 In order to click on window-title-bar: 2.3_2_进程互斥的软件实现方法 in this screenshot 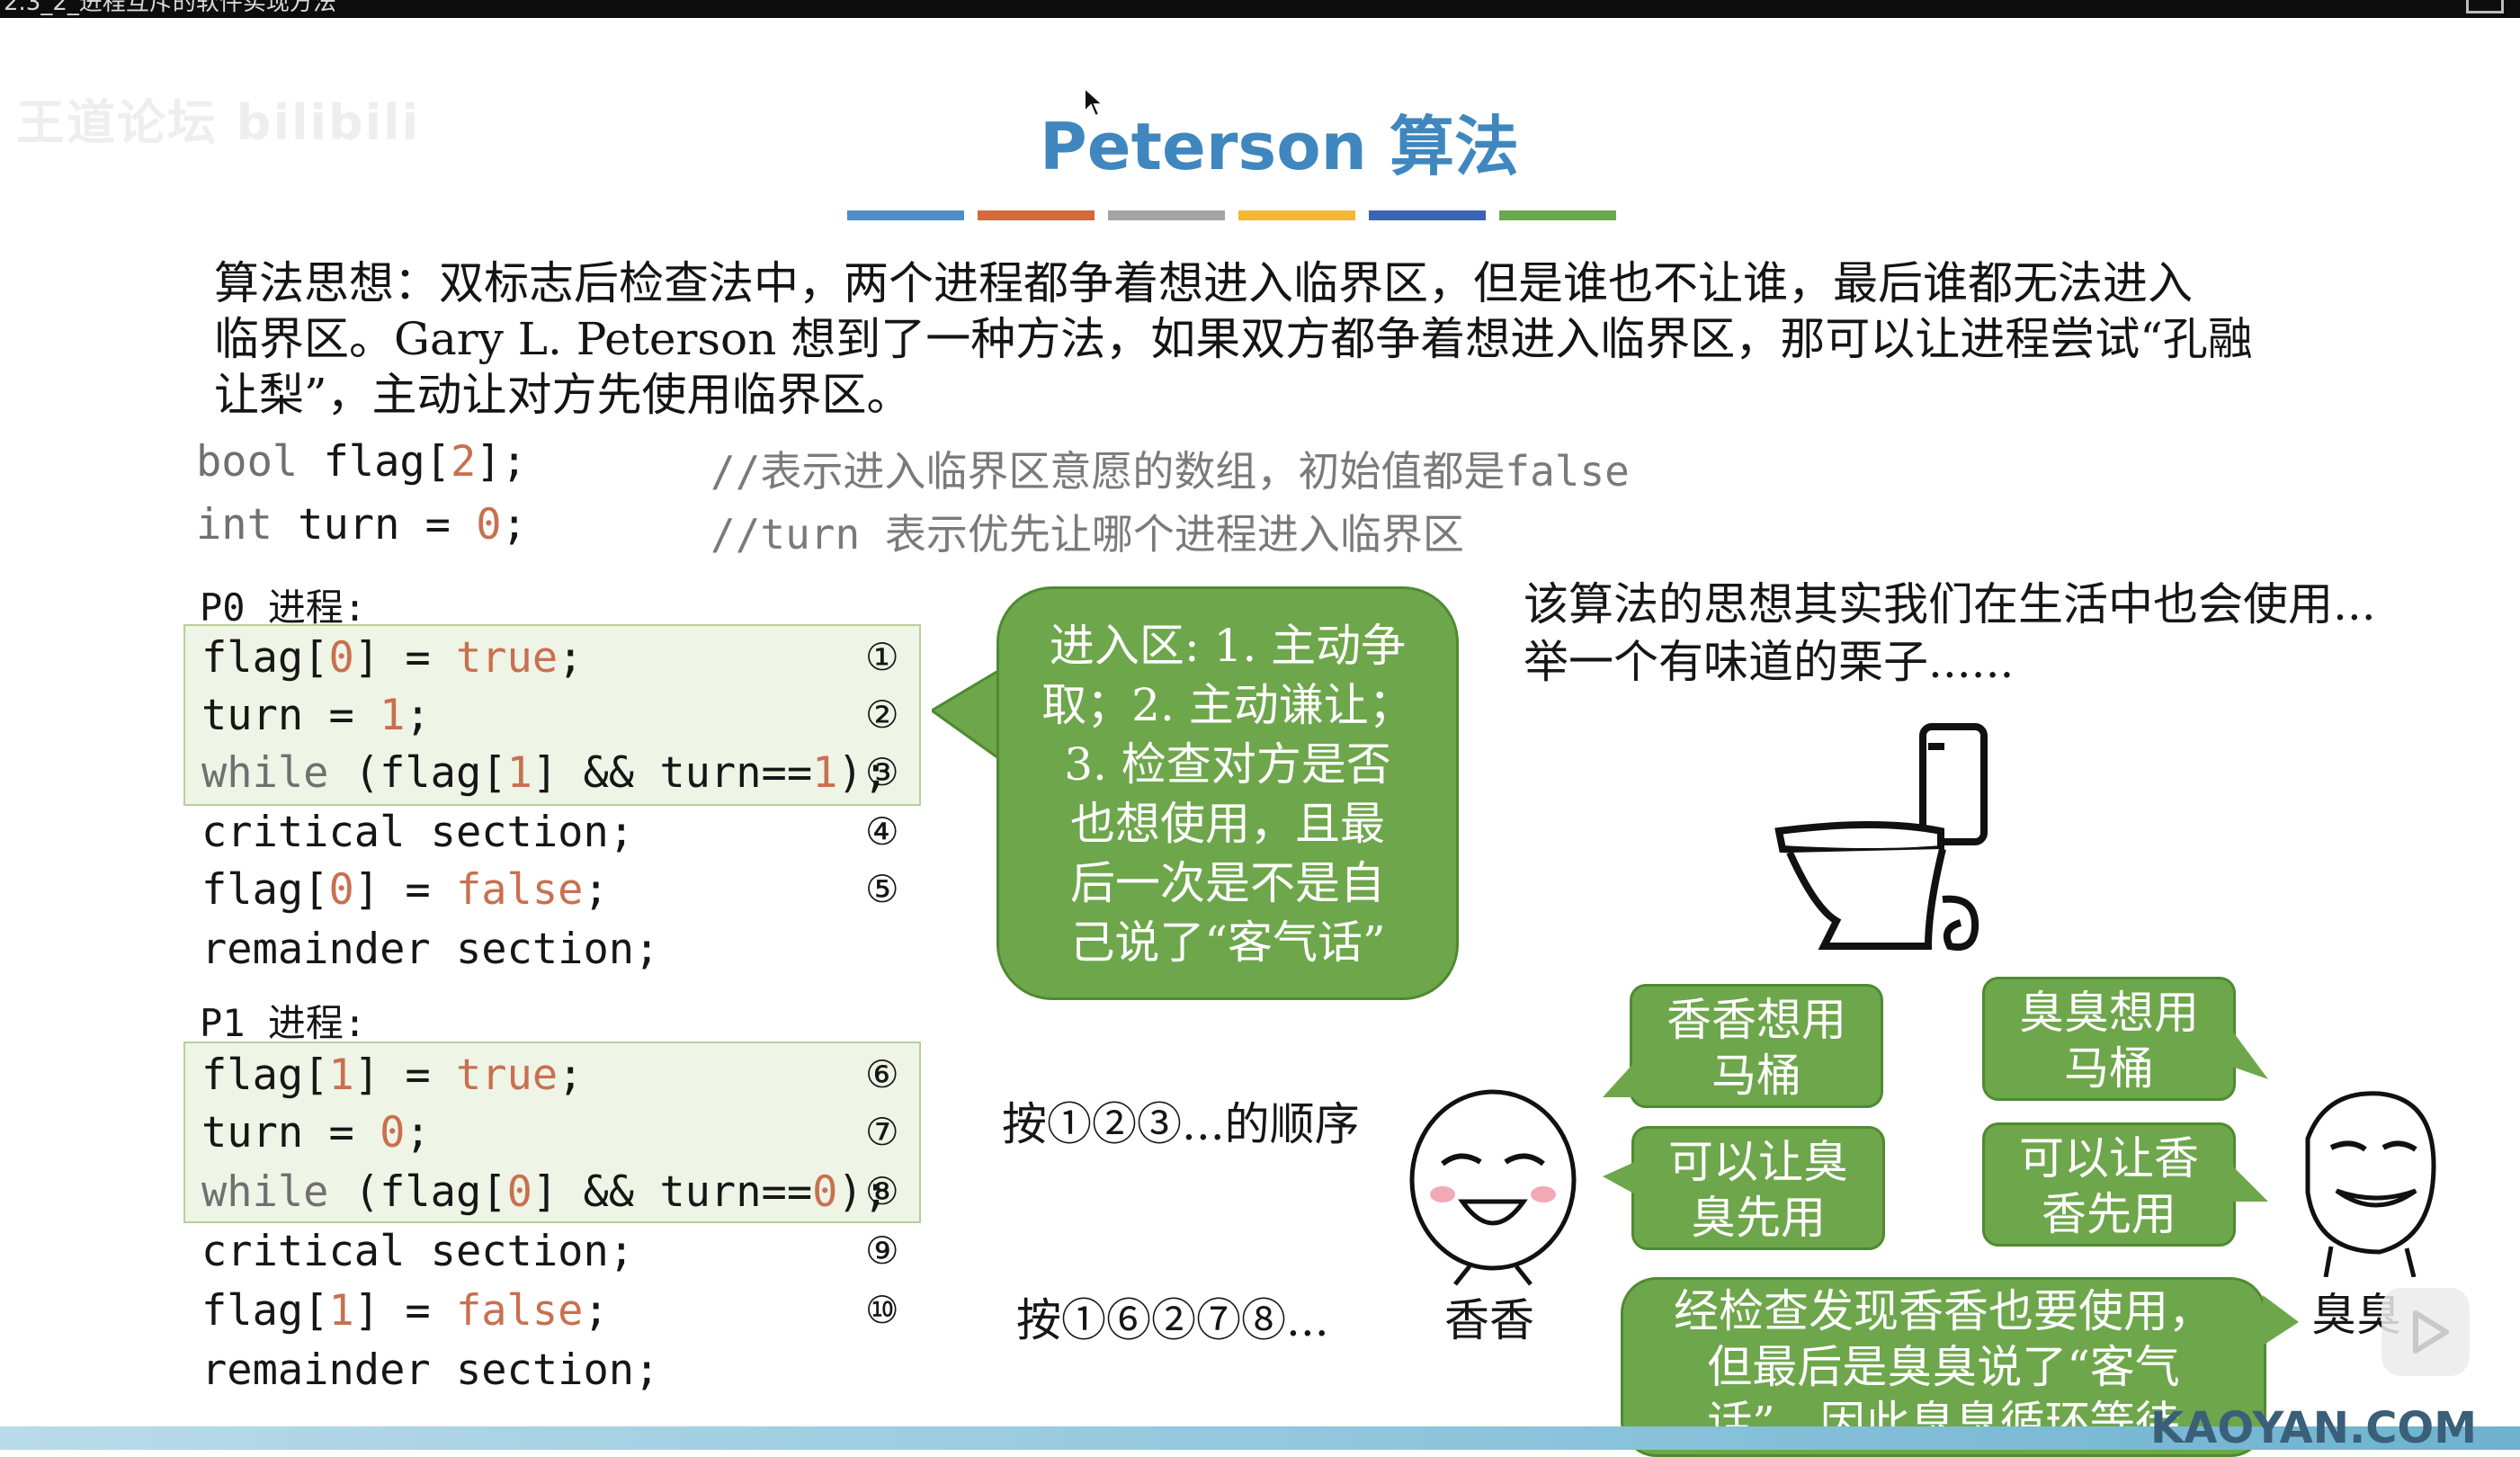, I will do `click(1260, 9)`.